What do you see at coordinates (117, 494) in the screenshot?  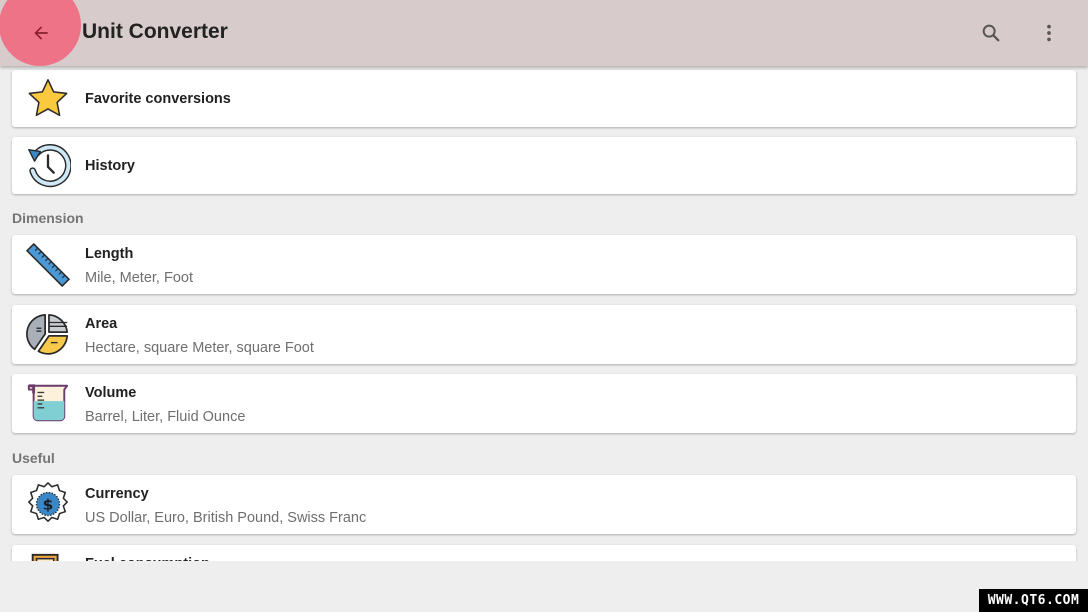 I see `item-title: Currency` at bounding box center [117, 494].